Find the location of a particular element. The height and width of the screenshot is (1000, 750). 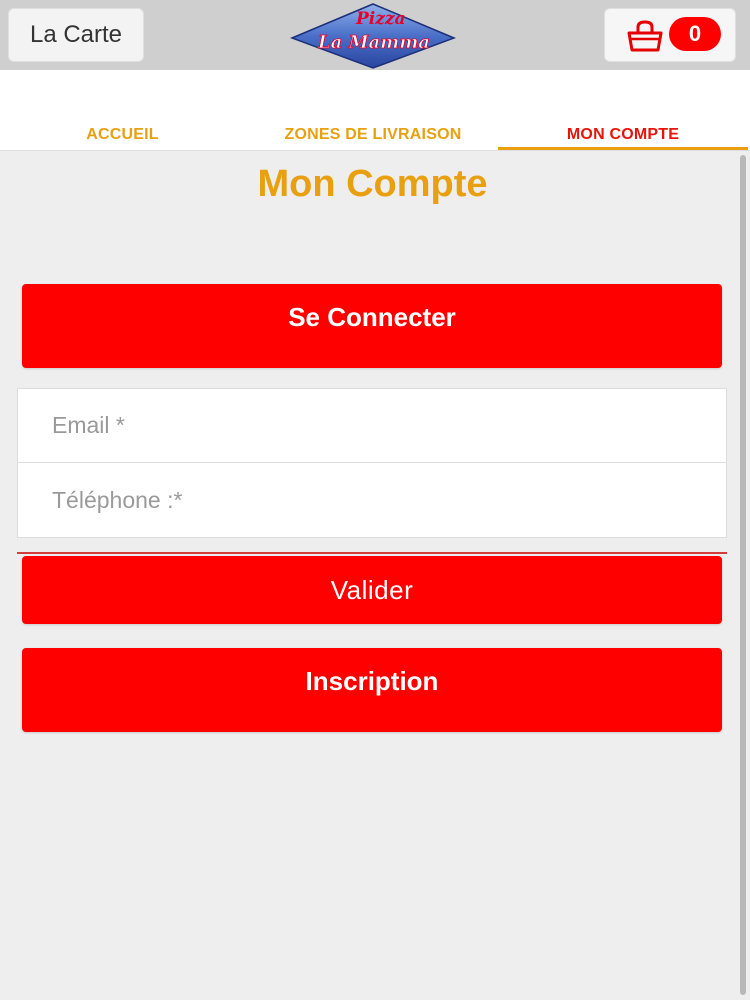

scrollbar is located at coordinates (743, 575).